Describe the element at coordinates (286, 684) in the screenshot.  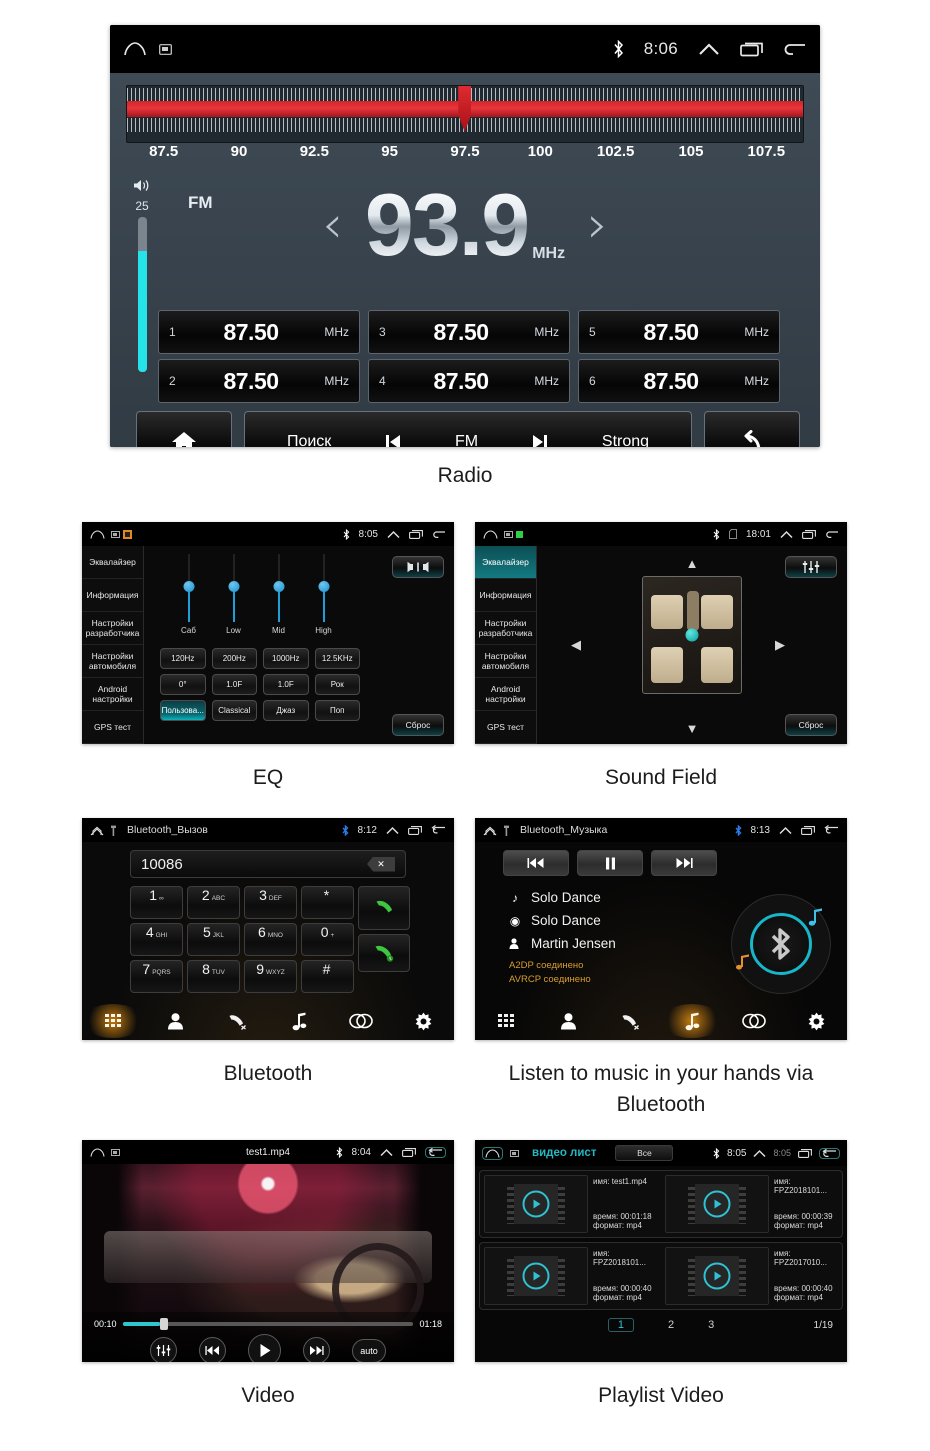
I see `eq-param-button: 1.0F` at that location.